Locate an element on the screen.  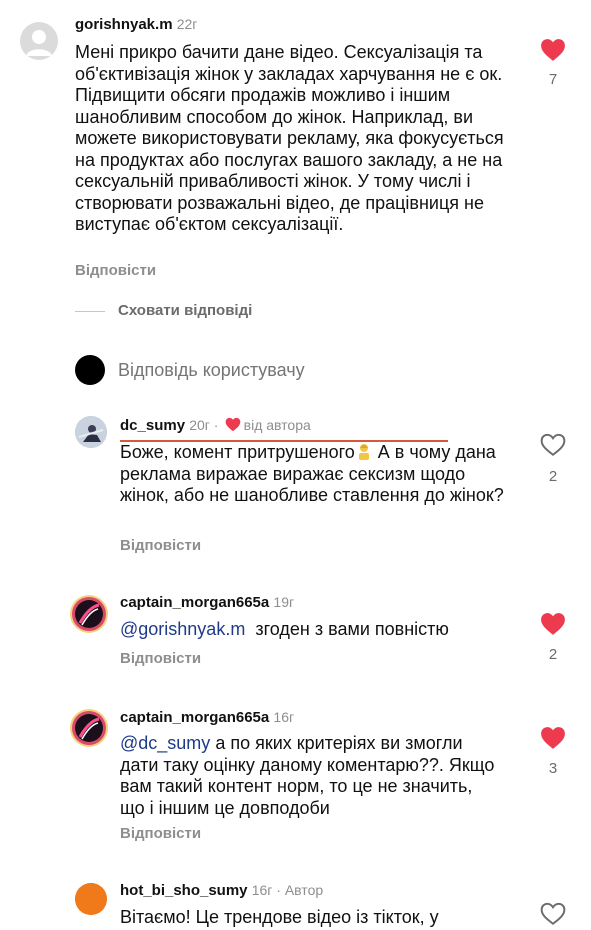
comment-username-line: hot_bi_sho_sumy 16г · Автор is located at coordinates (221, 890).